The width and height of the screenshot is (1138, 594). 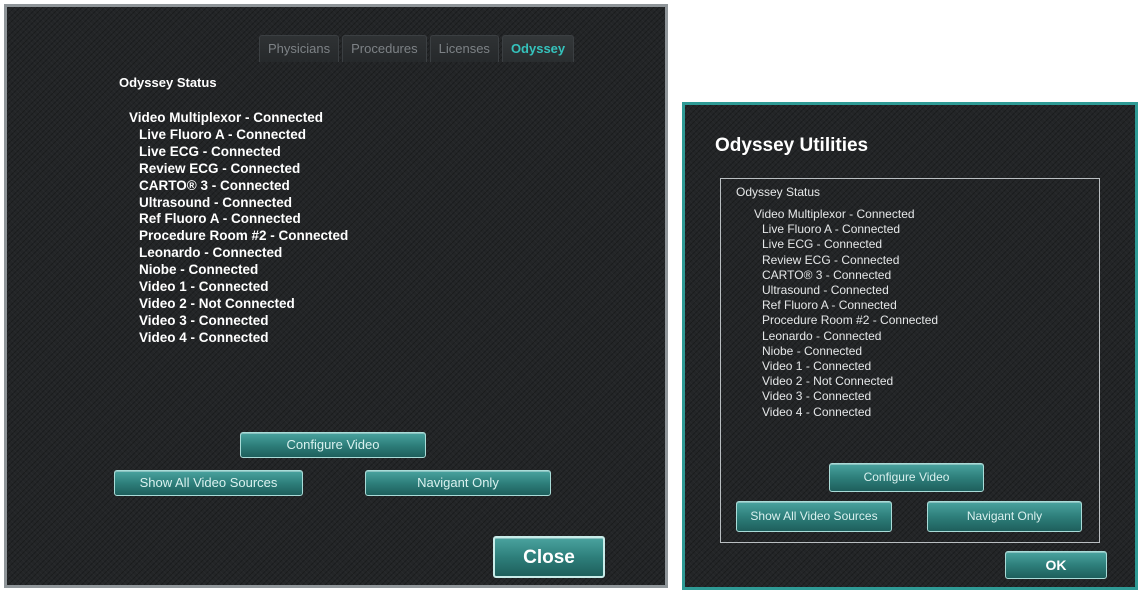 I want to click on tab-bar: Physicians Procedures Licenses Odyssey, so click(x=417, y=48).